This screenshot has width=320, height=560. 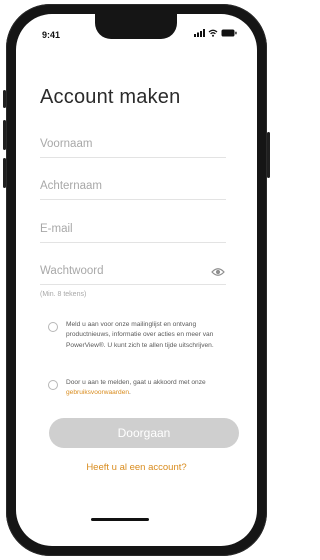 What do you see at coordinates (63, 294) in the screenshot?
I see `password-hint: (Min. 8 tekens)` at bounding box center [63, 294].